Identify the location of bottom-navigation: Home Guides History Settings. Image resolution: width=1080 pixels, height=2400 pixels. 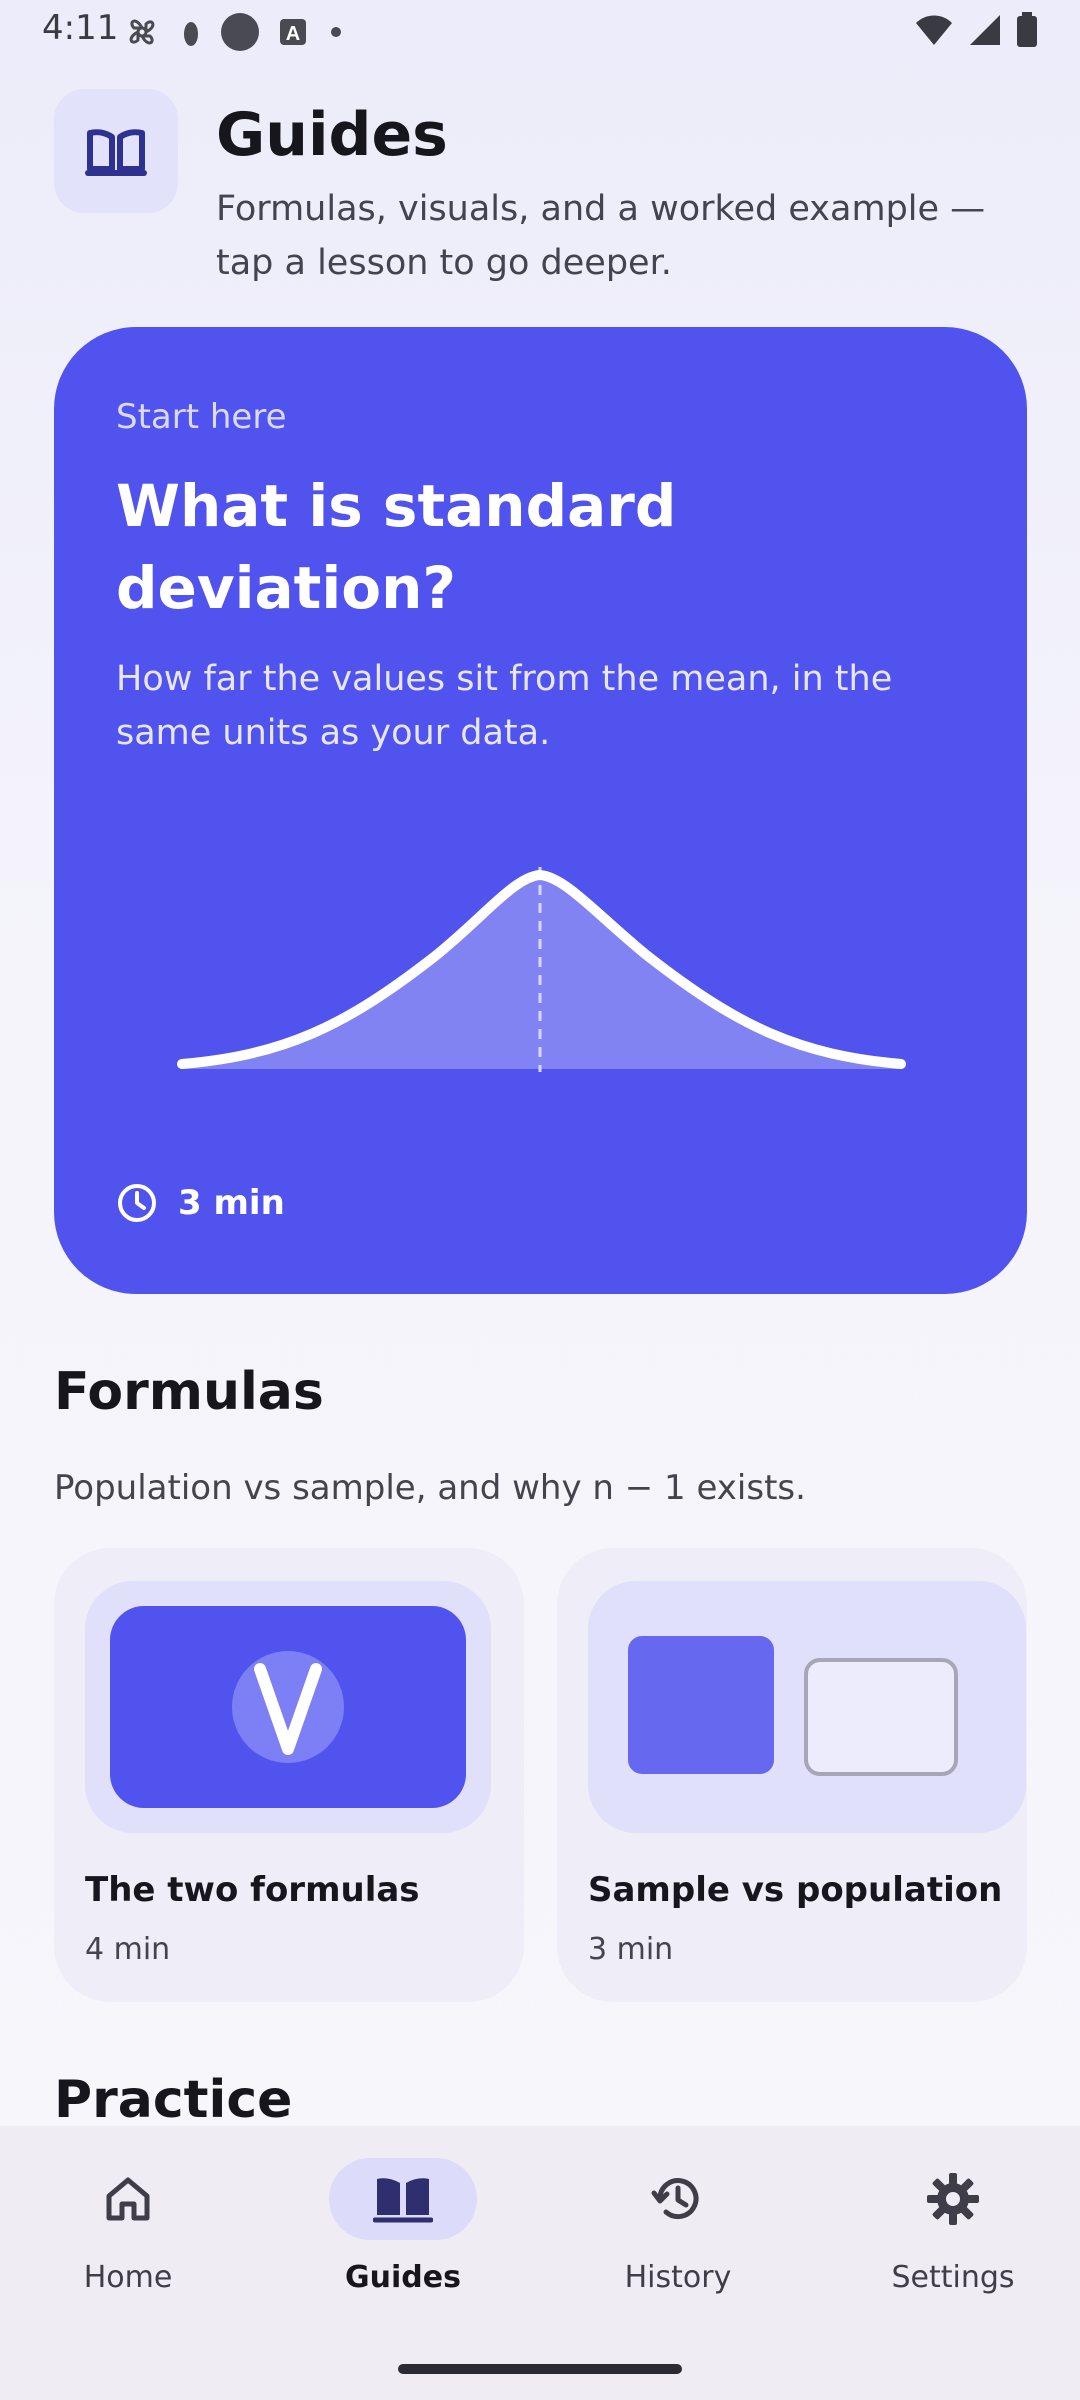
(540, 2263).